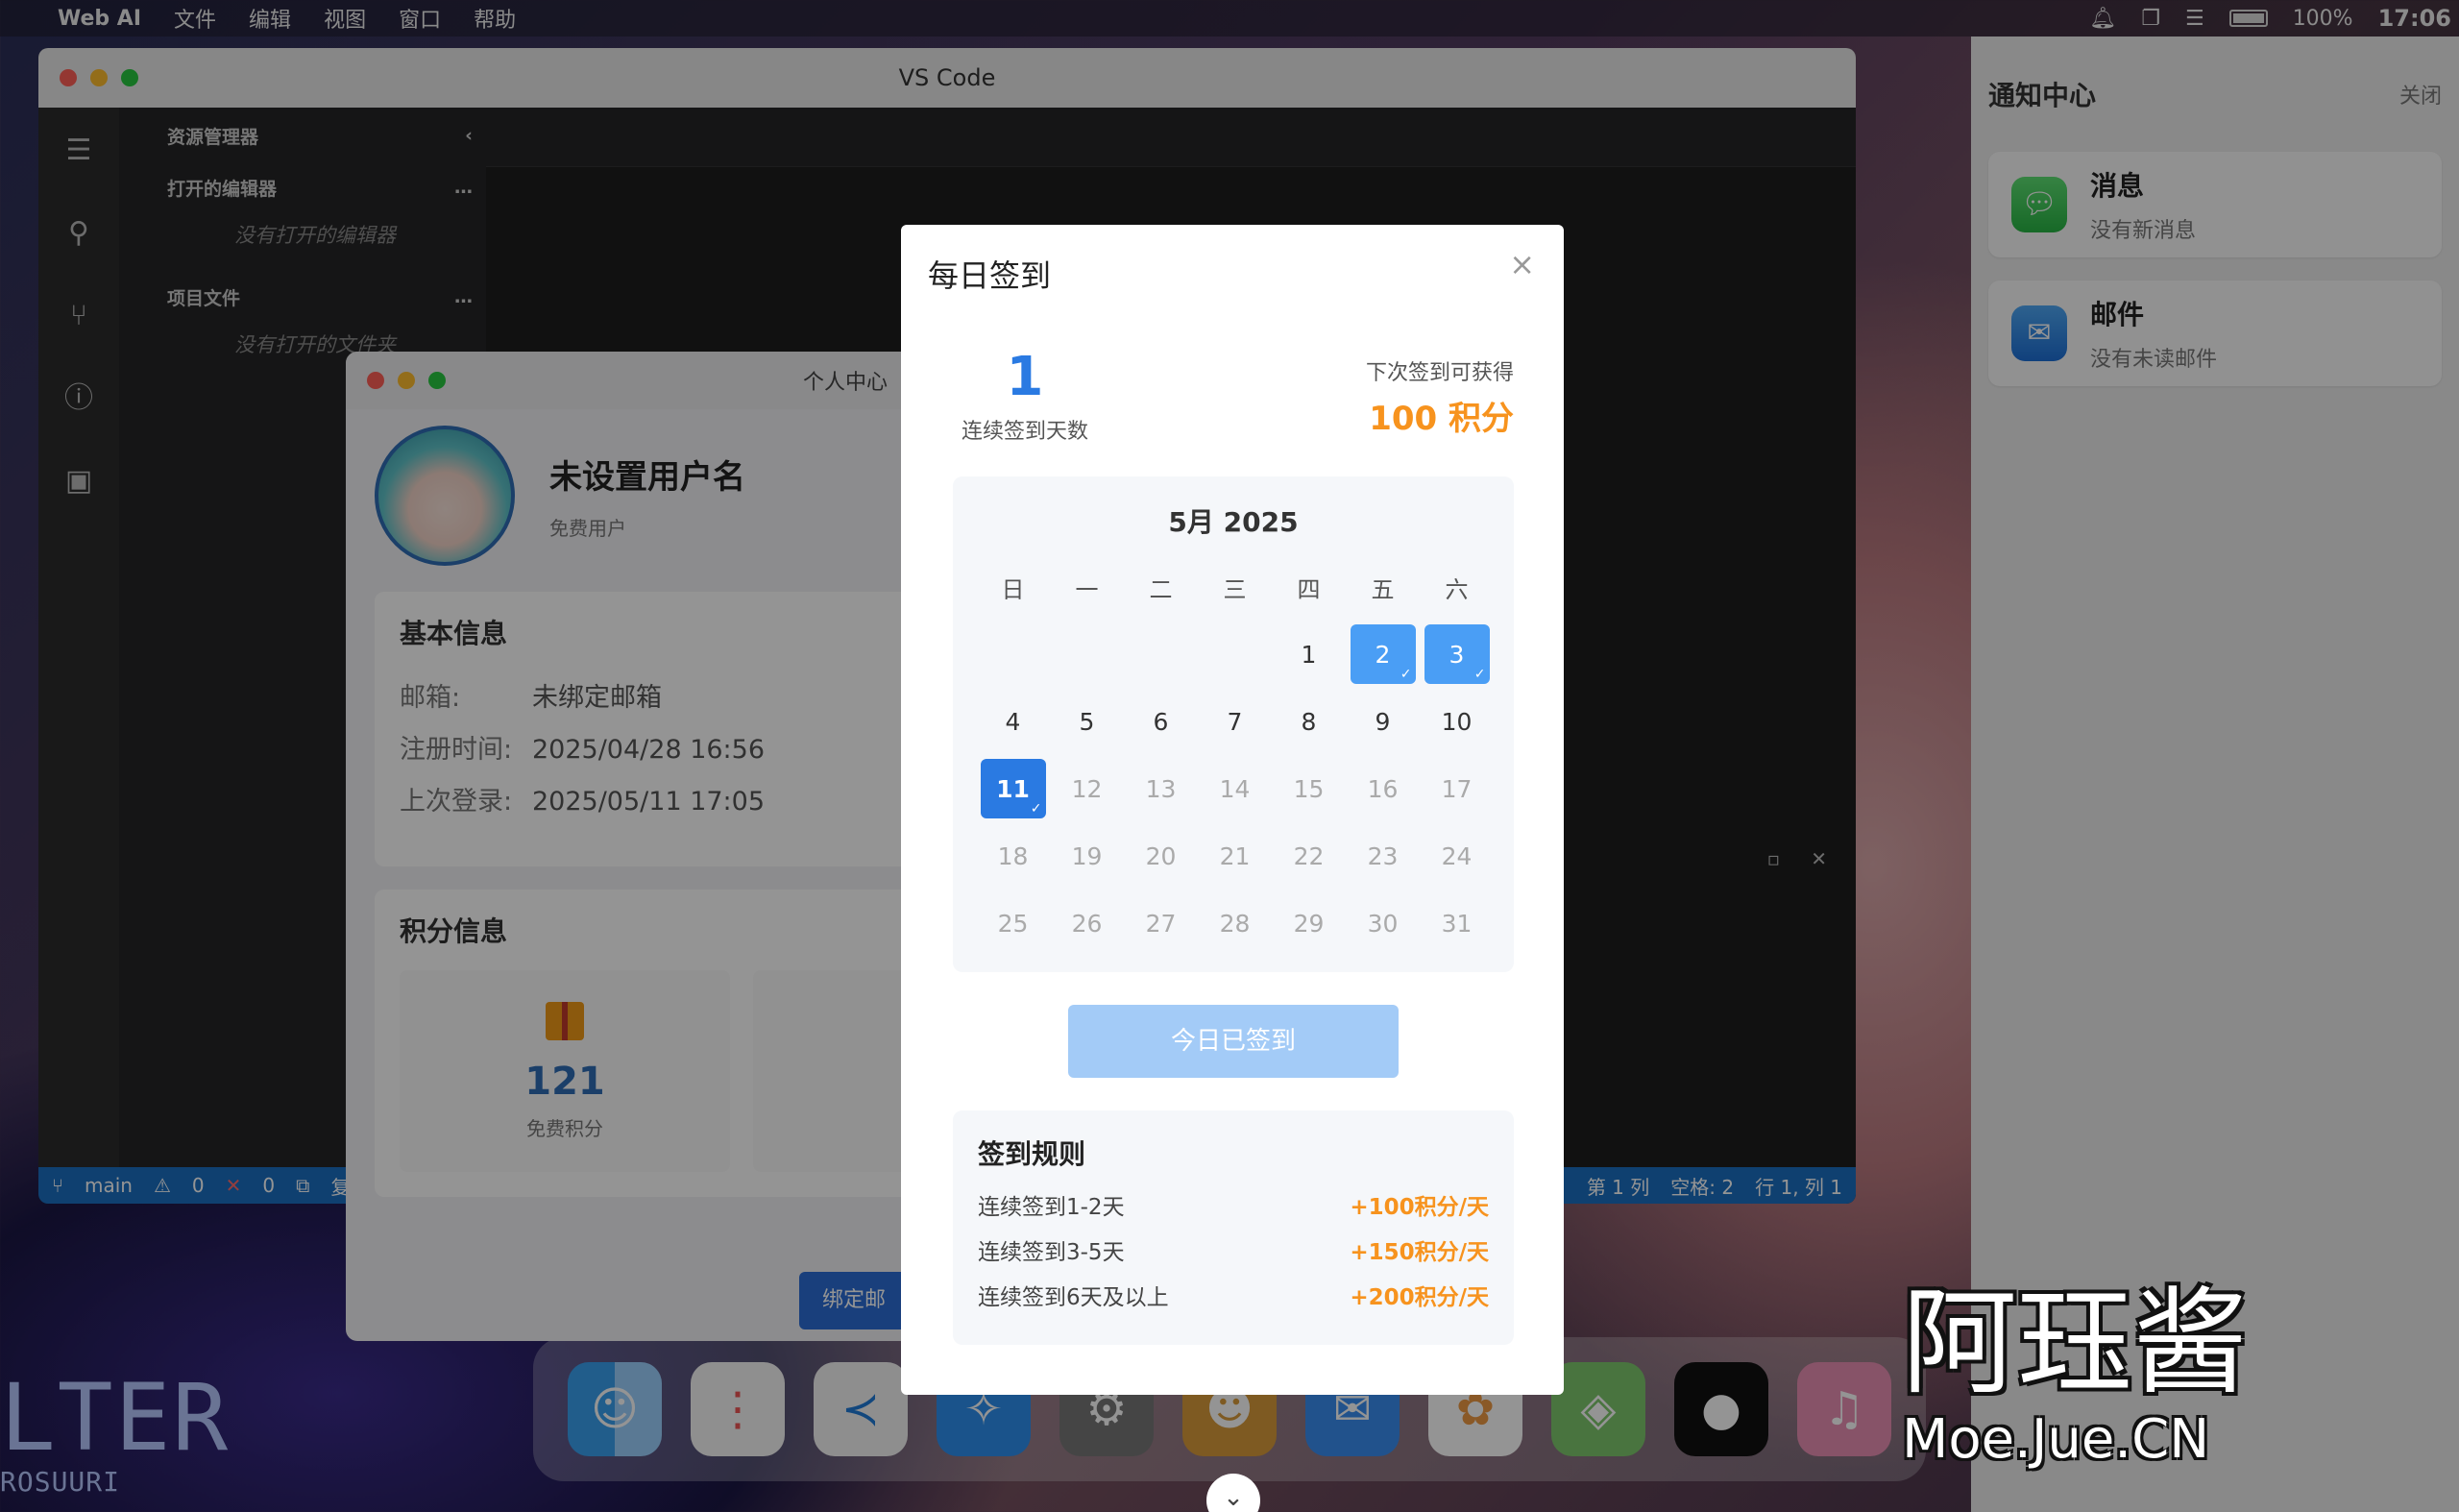 The width and height of the screenshot is (2459, 1512). Describe the element at coordinates (1032, 1154) in the screenshot. I see `rules-title: 签到规则` at that location.